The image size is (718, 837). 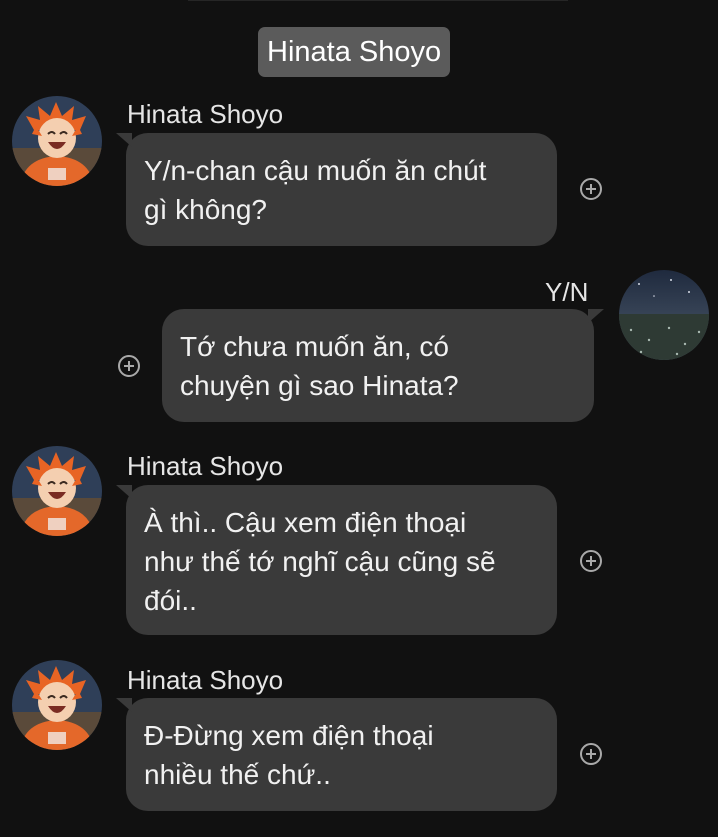 I want to click on message-text-line: như thế tớ nghĩ cậu cũng sẽ, so click(x=320, y=561).